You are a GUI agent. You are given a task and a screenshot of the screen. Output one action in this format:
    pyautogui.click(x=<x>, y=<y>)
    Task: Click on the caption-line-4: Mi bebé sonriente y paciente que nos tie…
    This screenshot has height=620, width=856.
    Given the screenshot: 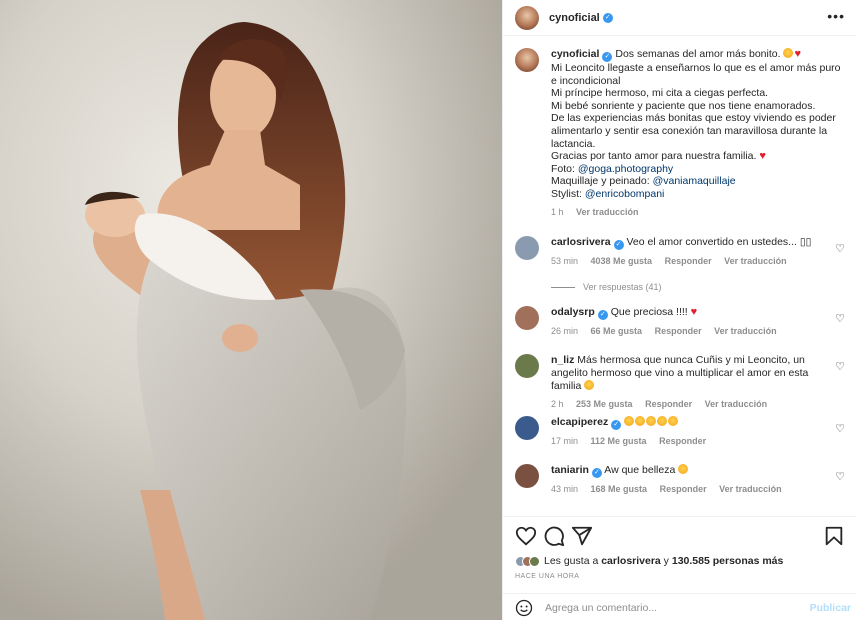 What is the action you would take?
    pyautogui.click(x=683, y=105)
    